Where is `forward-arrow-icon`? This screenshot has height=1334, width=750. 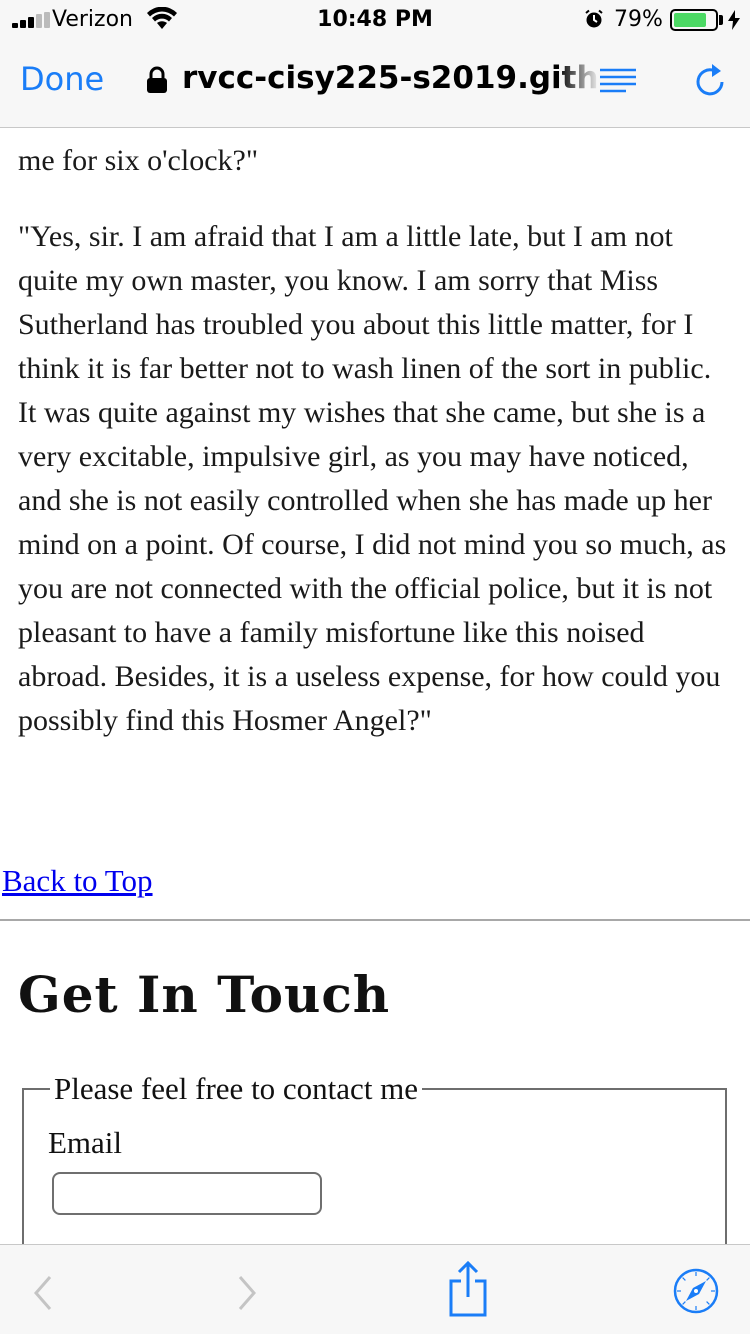 forward-arrow-icon is located at coordinates (247, 1293).